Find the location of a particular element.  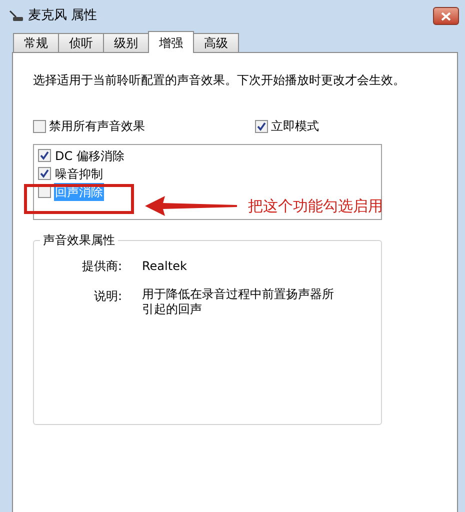

tab: 高级 is located at coordinates (216, 42).